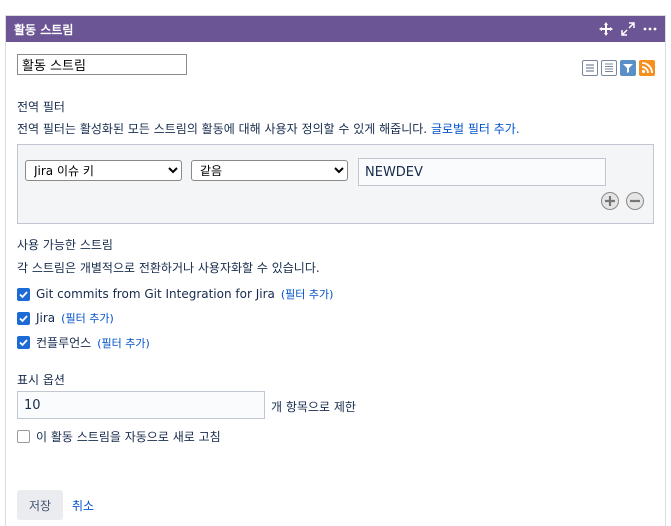 The height and width of the screenshot is (526, 671). Describe the element at coordinates (335, 184) in the screenshot. I see `filter-box: Jira 이슈 키 같음` at that location.